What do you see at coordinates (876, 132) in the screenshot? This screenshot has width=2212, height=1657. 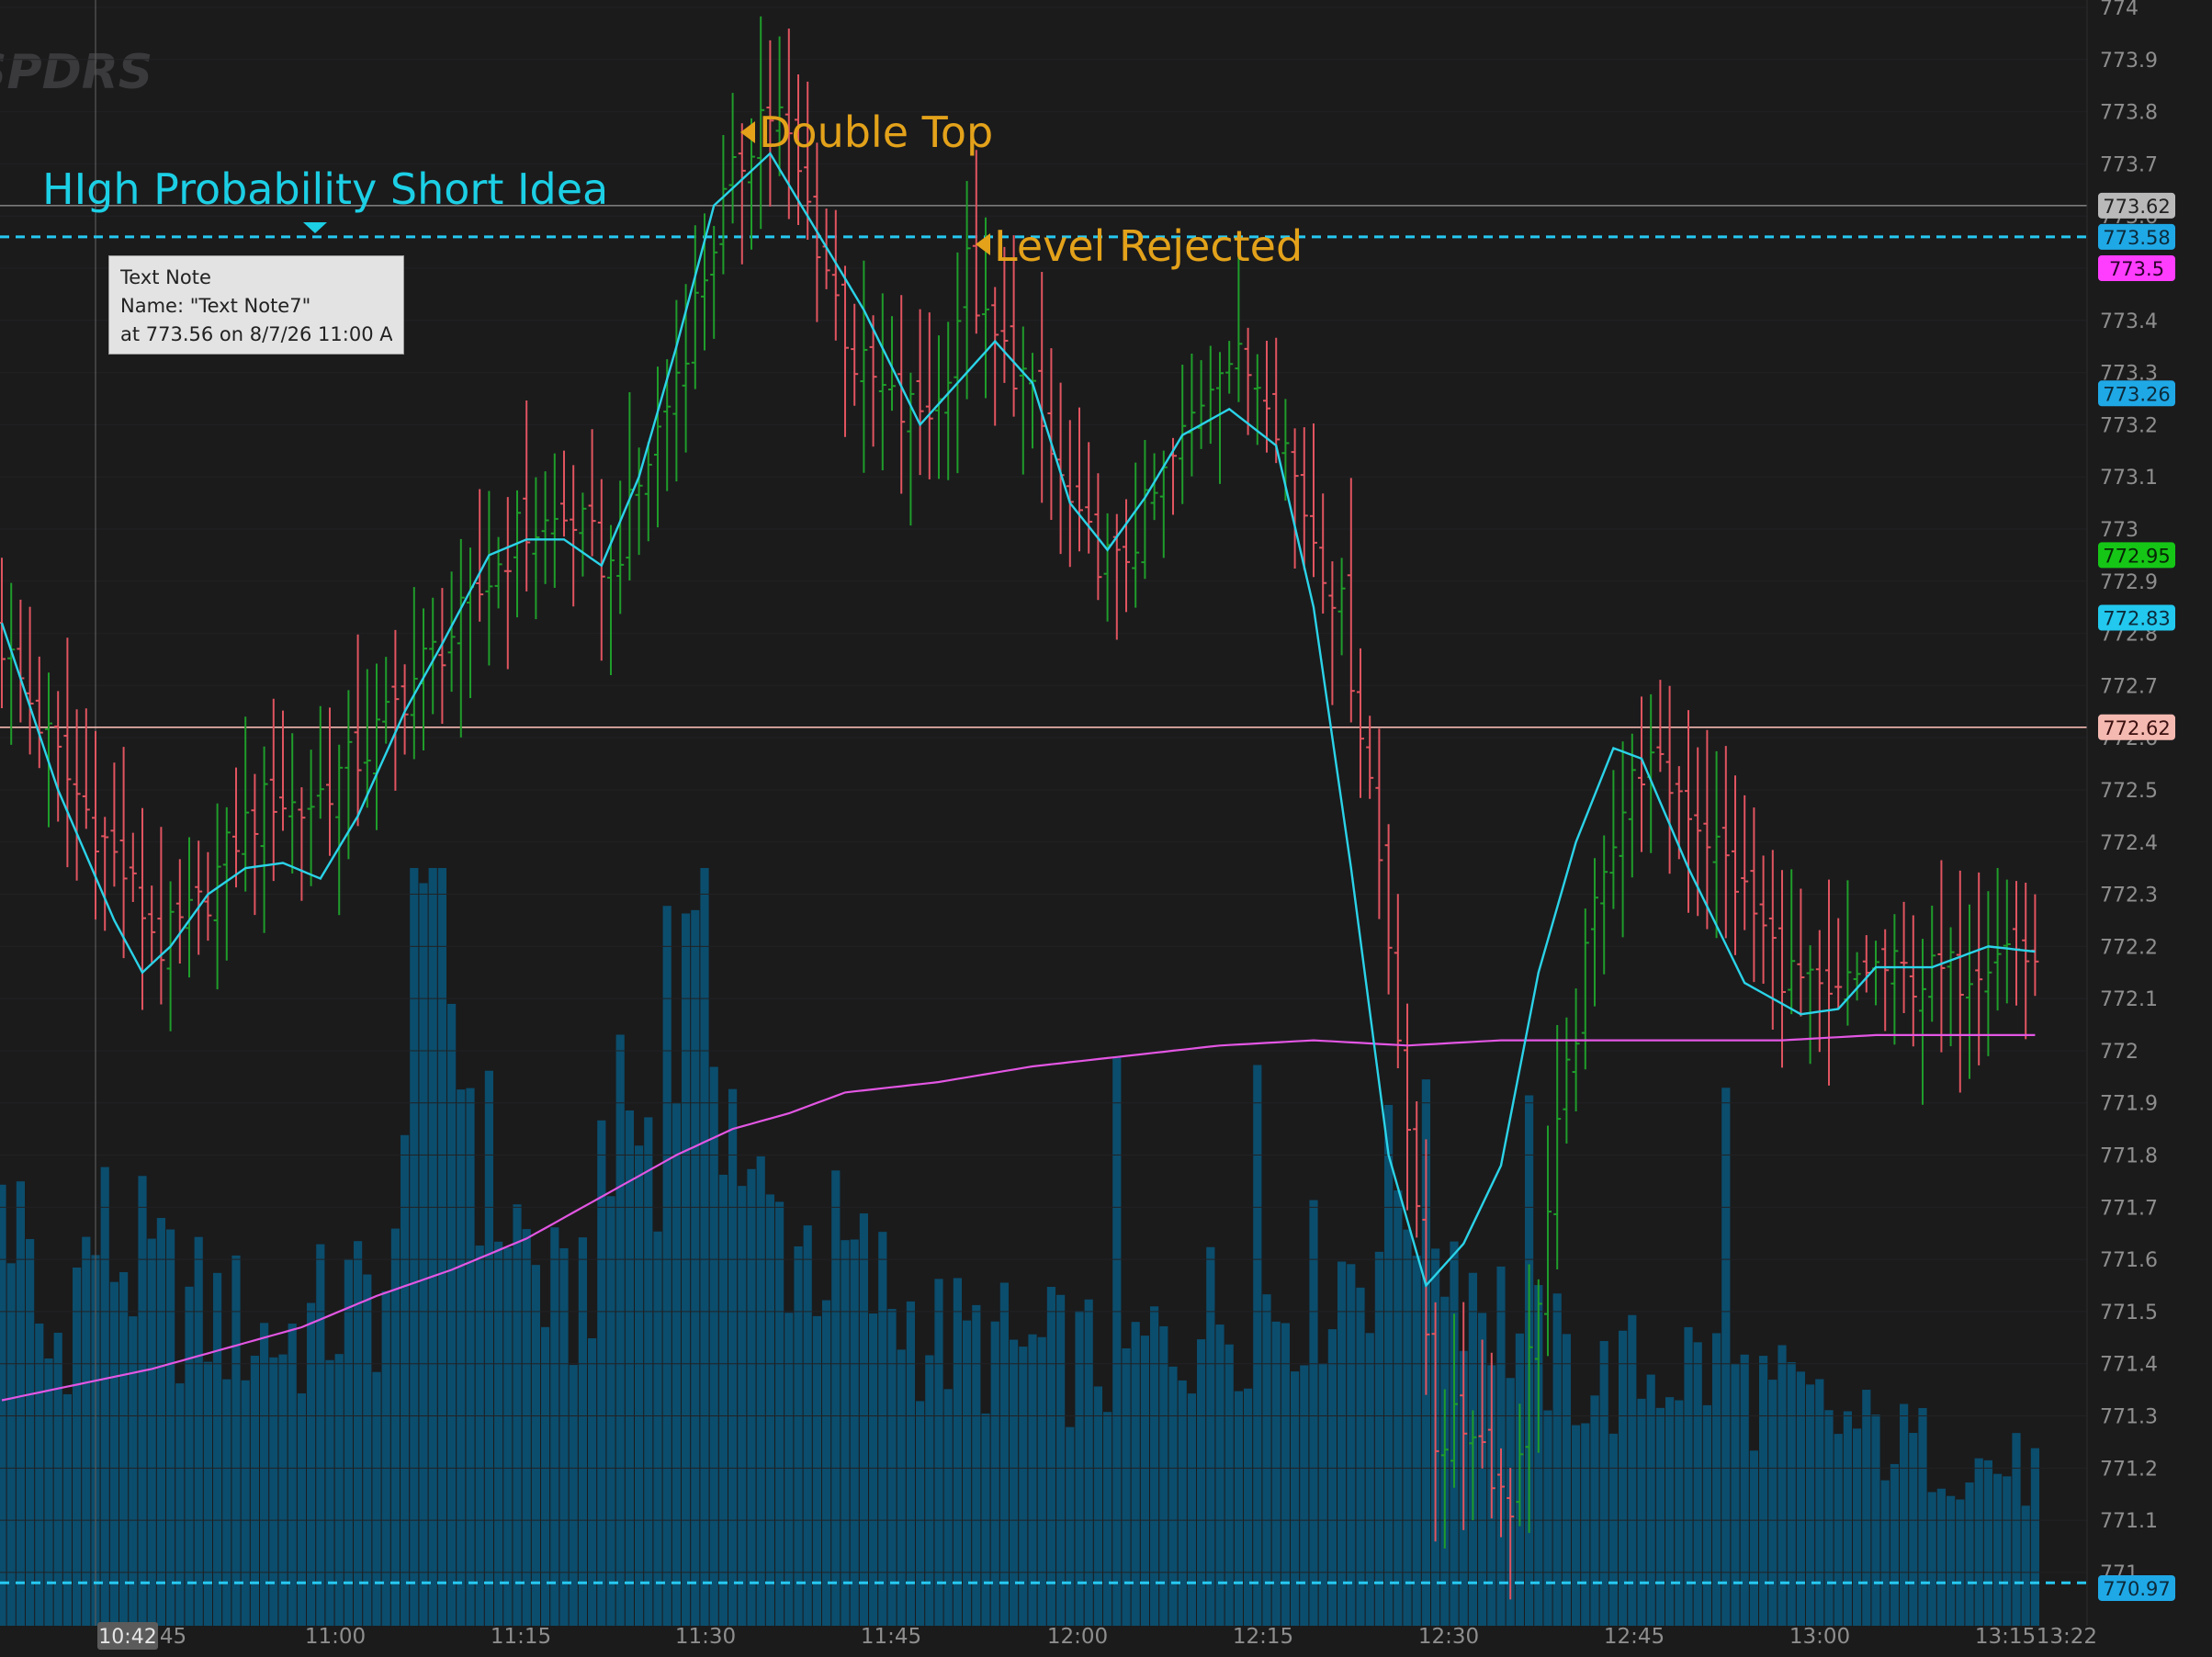 I see `double-top-label: Double Top` at bounding box center [876, 132].